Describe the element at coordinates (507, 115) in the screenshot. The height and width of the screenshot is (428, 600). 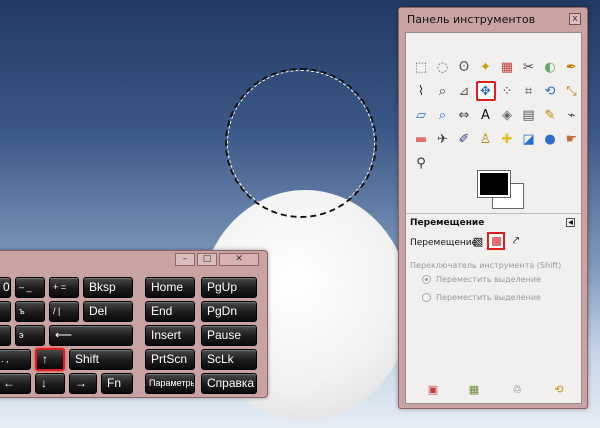
I see `bucket-fill-icon: ◈` at that location.